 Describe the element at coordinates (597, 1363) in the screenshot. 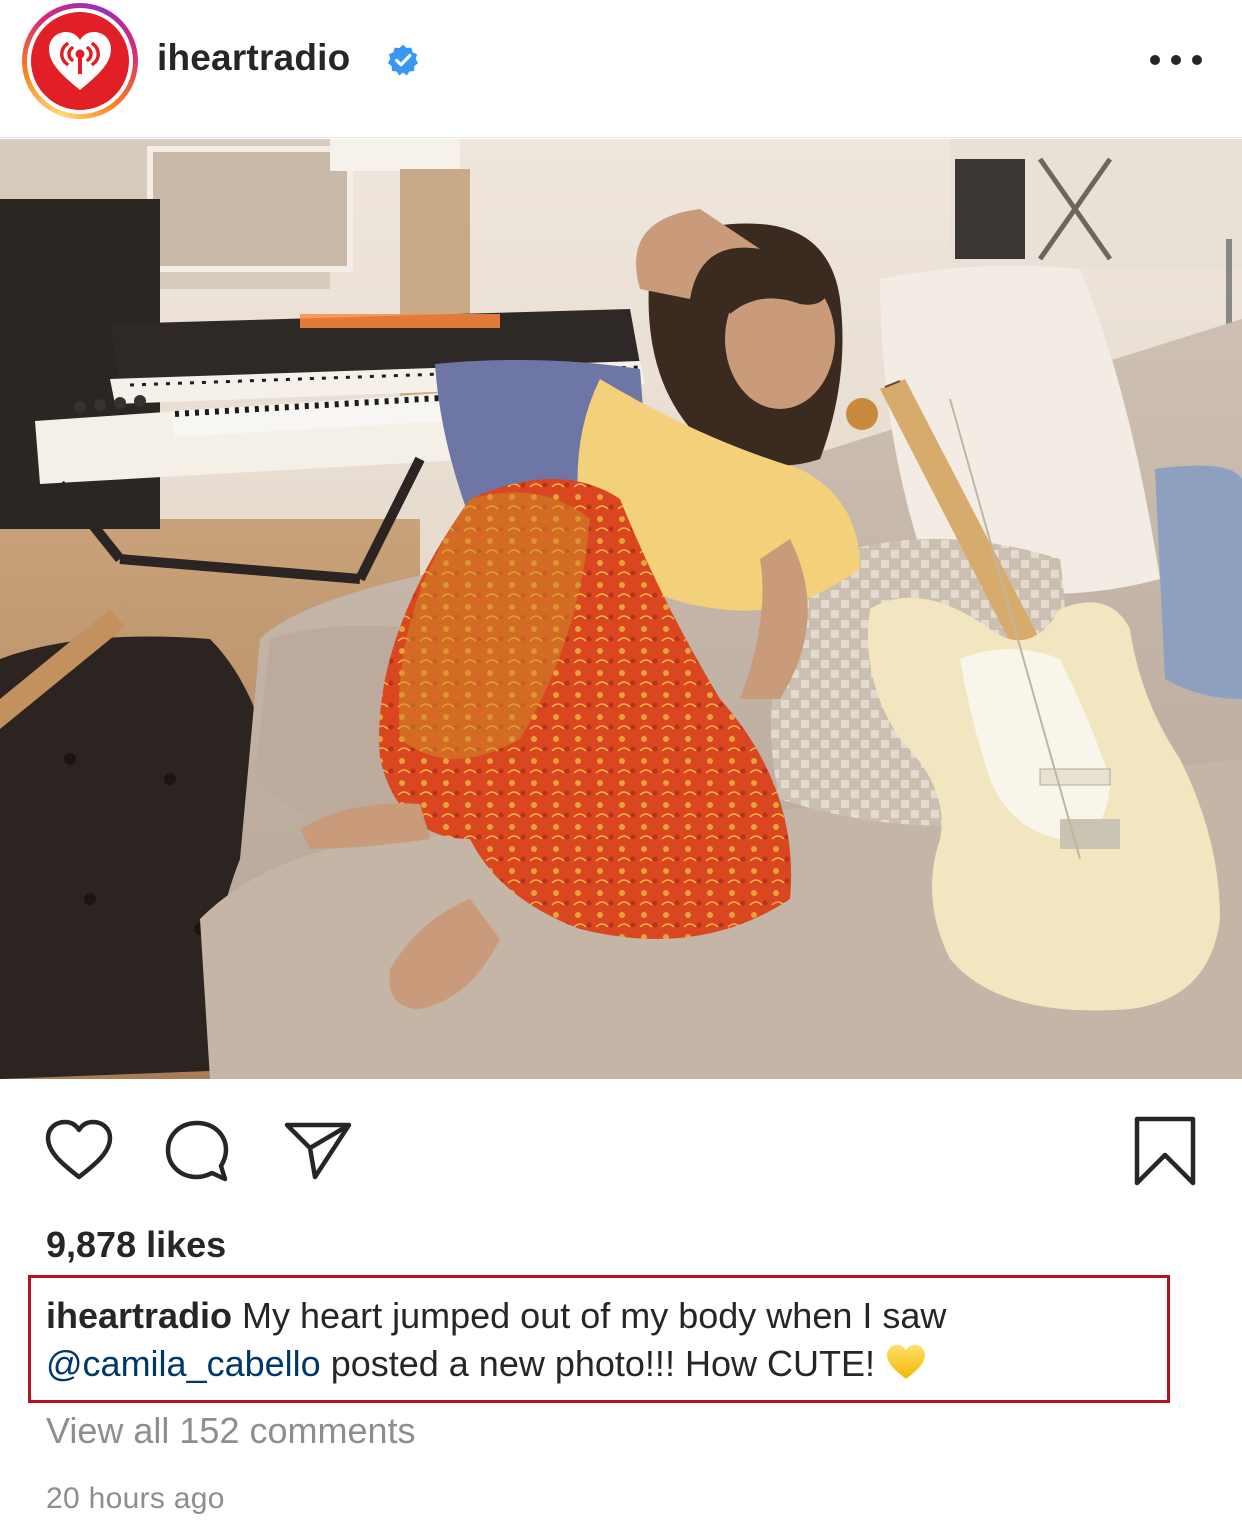

I see `caption-text-2: posted a new photo!!! How CUTE!` at that location.